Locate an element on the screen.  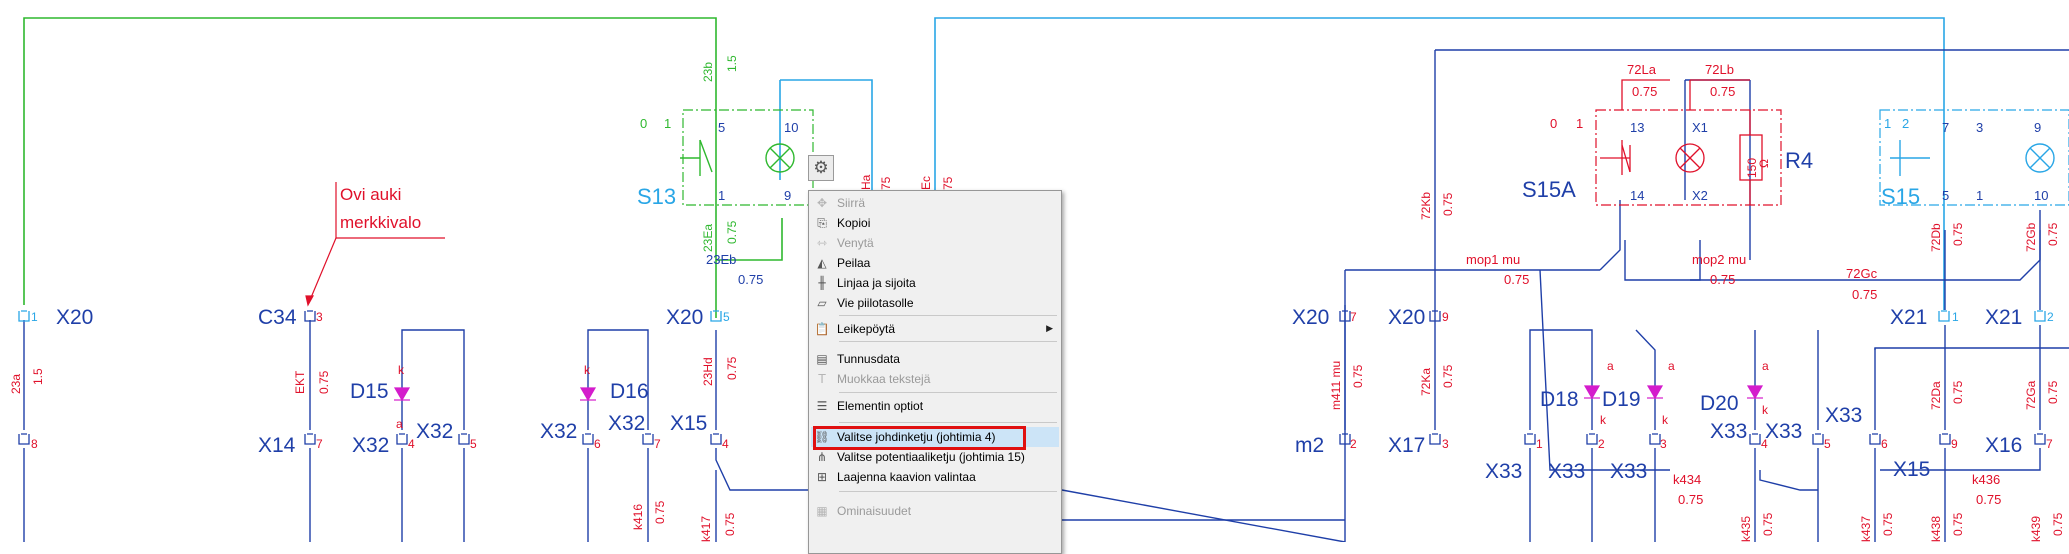
wire-chain-icon: ⛓ is located at coordinates (822, 437).